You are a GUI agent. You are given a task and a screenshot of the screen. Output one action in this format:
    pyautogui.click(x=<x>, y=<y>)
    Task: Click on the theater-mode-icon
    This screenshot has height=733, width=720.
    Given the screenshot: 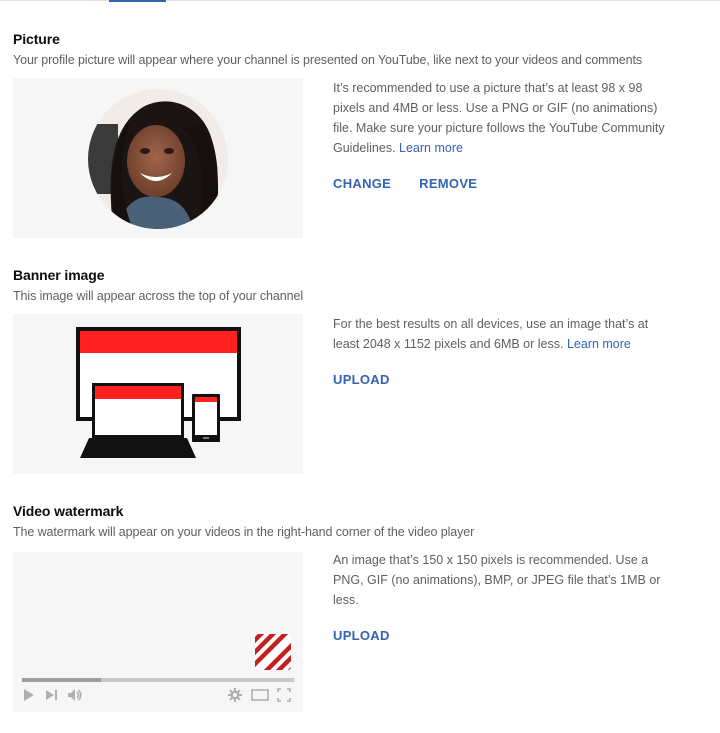 What is the action you would take?
    pyautogui.click(x=260, y=695)
    